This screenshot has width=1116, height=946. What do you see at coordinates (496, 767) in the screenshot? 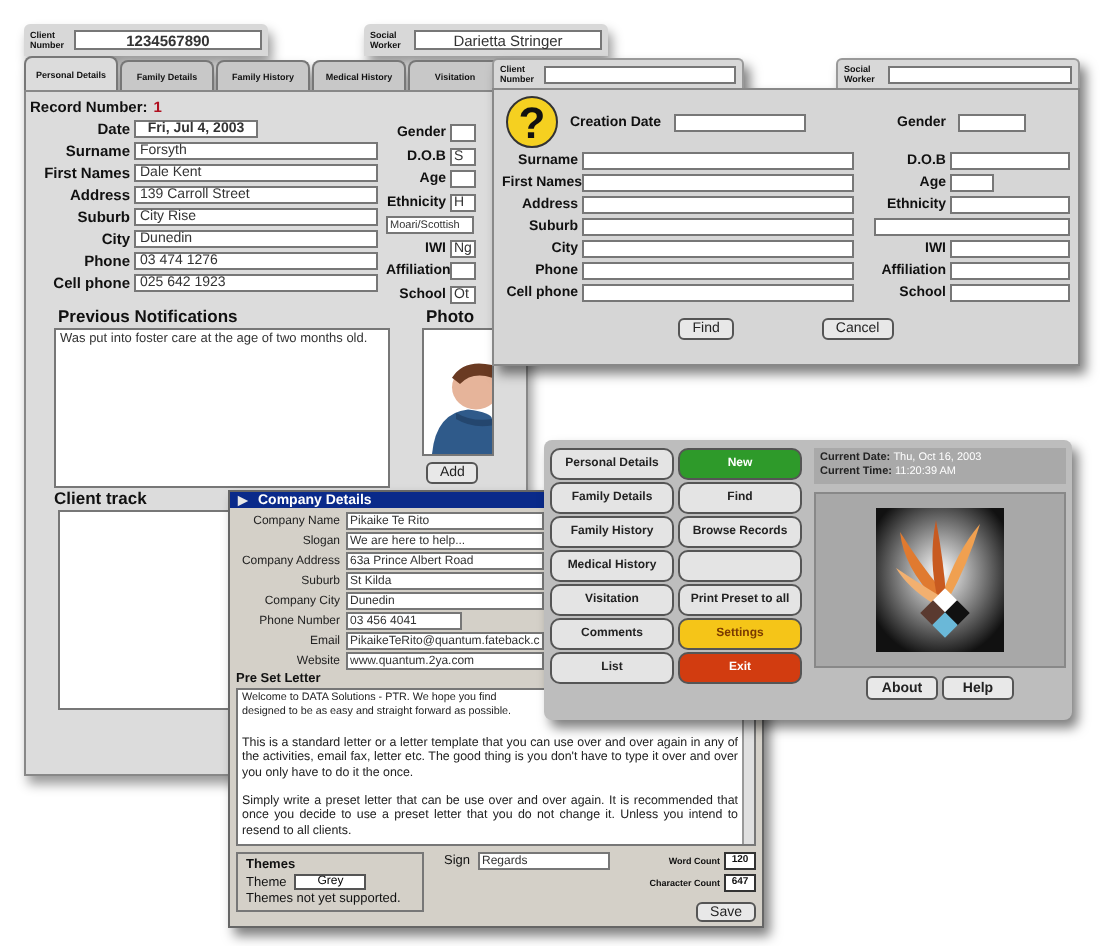
I see `letter-area` at bounding box center [496, 767].